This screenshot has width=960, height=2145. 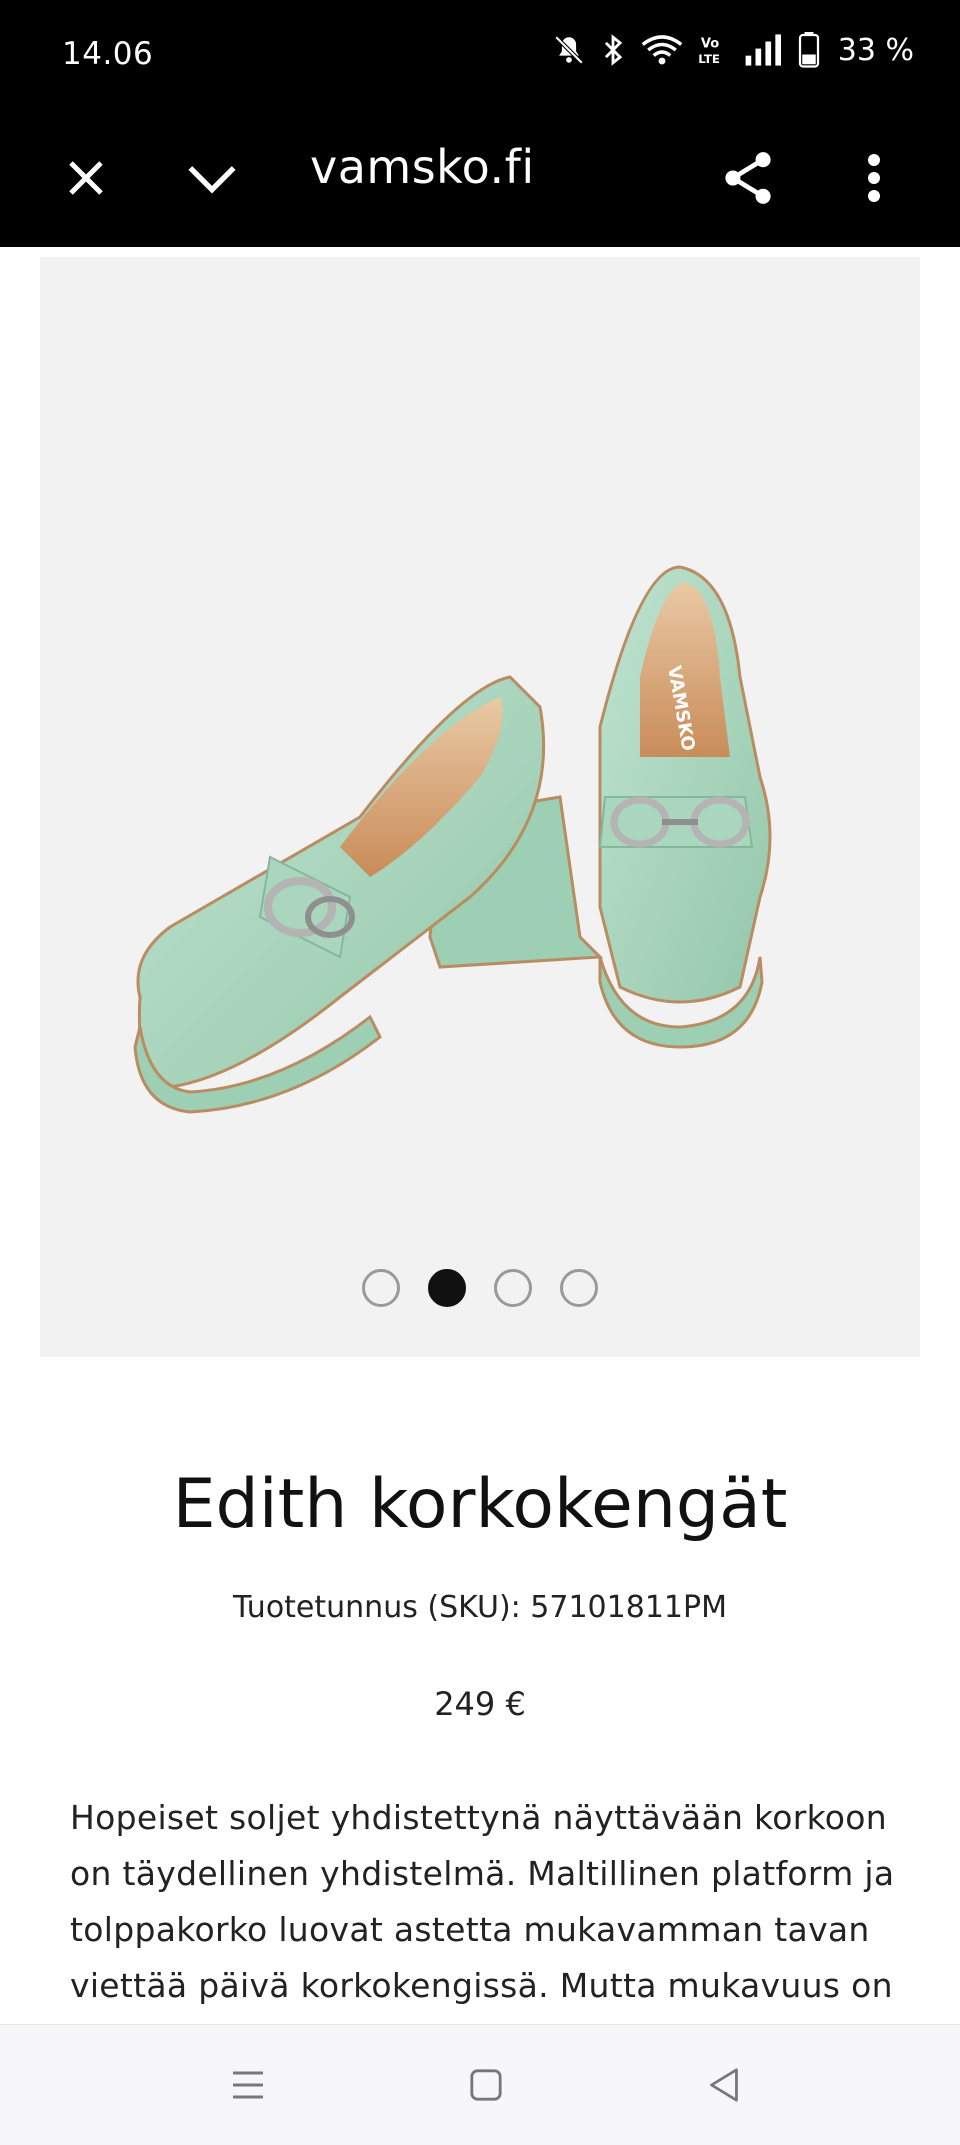 I want to click on svg-text: LTE, so click(x=709, y=59).